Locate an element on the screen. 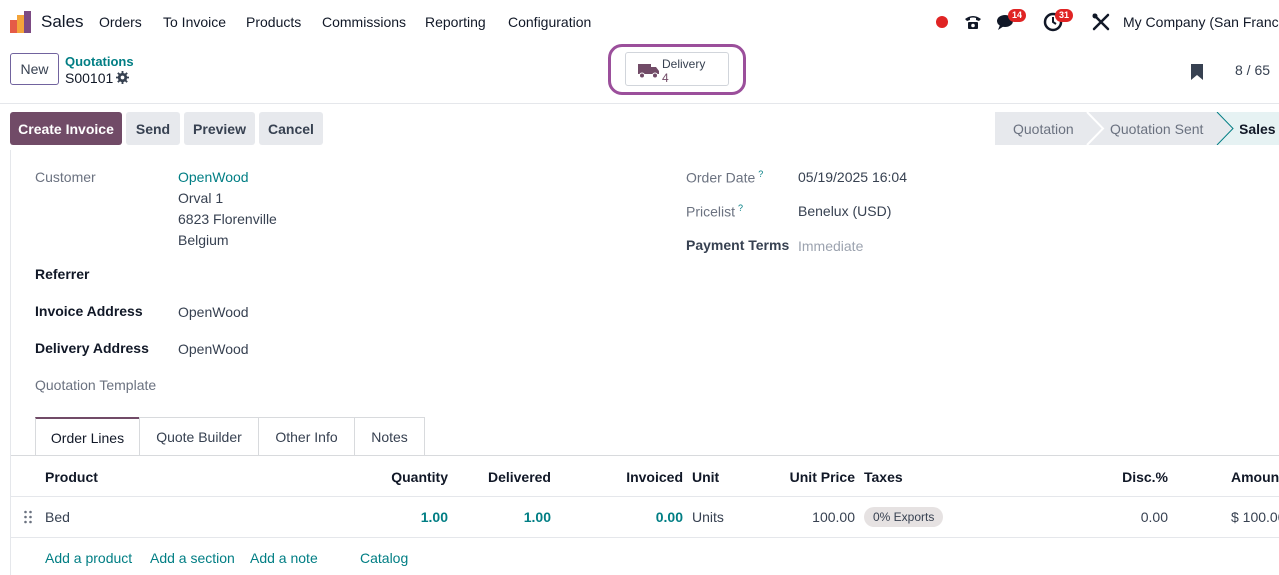  messages-button: 14 is located at coordinates (1011, 21).